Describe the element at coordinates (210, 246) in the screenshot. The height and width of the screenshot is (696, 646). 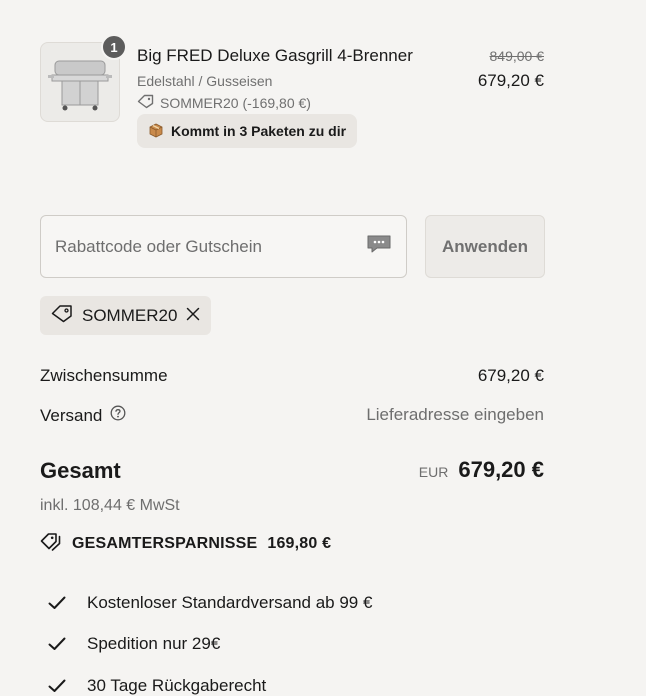
I see `discount-code-input` at that location.